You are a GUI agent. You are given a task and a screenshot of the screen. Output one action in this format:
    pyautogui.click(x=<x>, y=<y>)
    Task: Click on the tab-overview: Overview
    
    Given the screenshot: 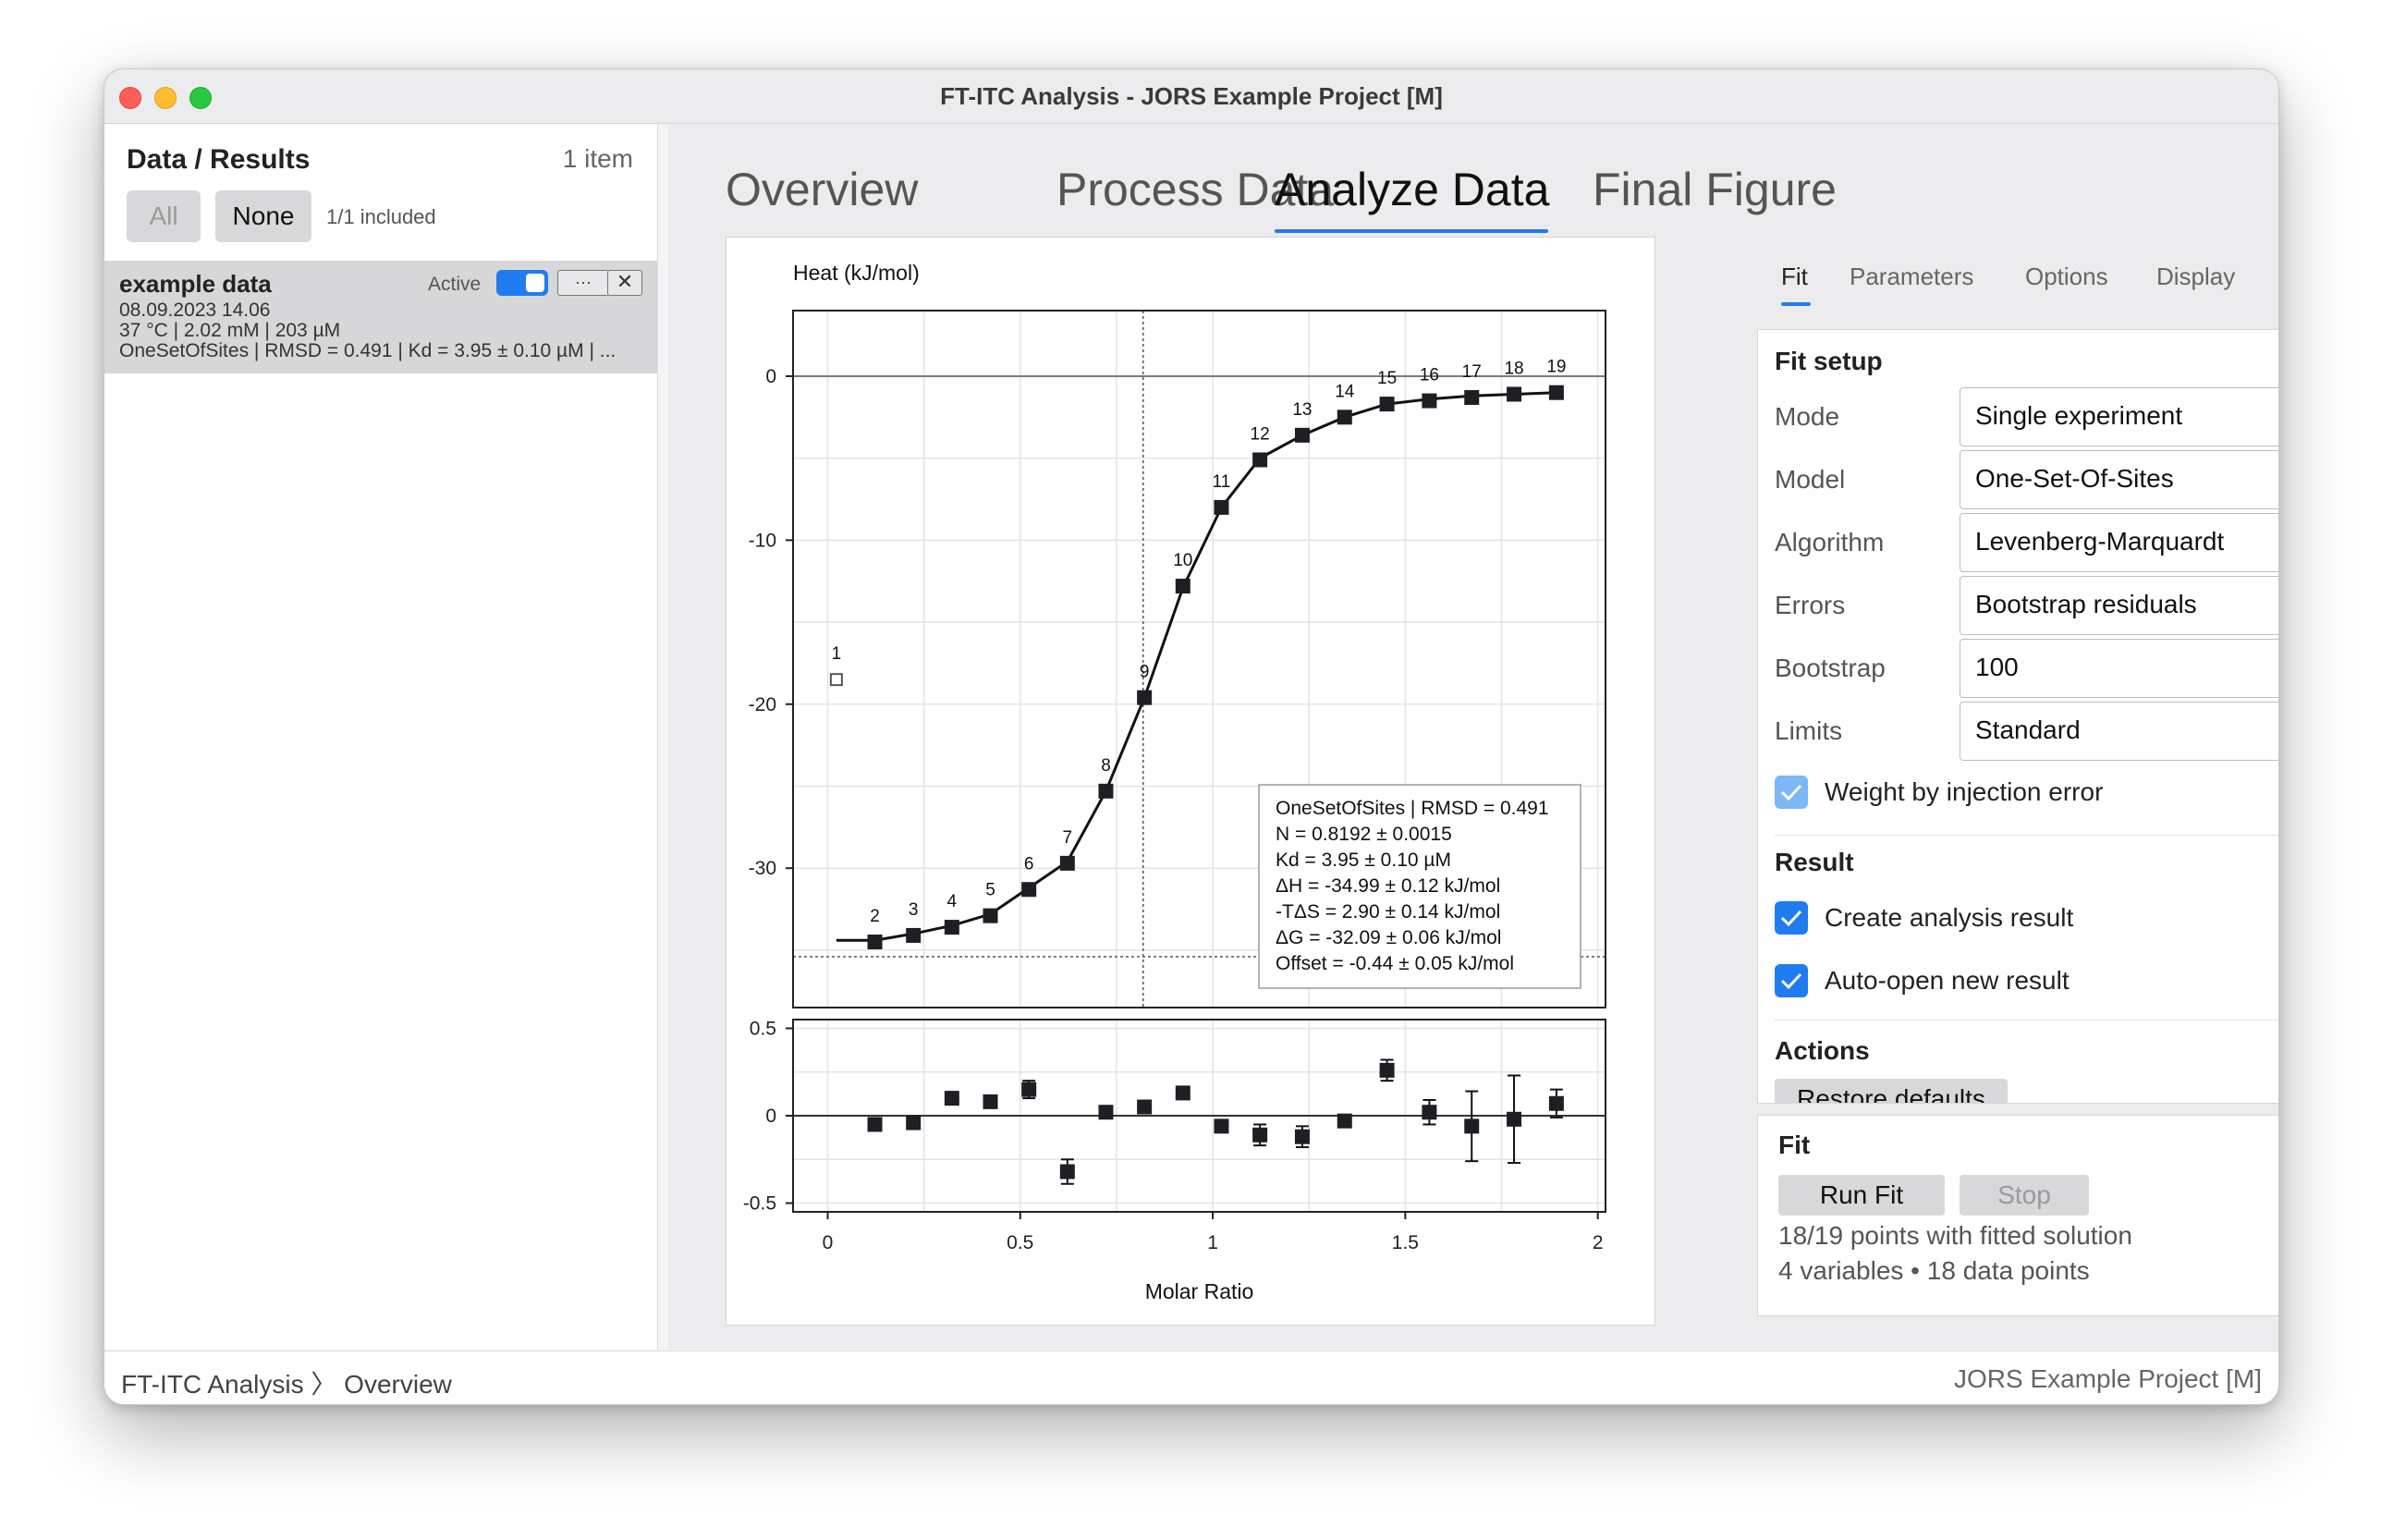 What is the action you would take?
    pyautogui.click(x=822, y=189)
    